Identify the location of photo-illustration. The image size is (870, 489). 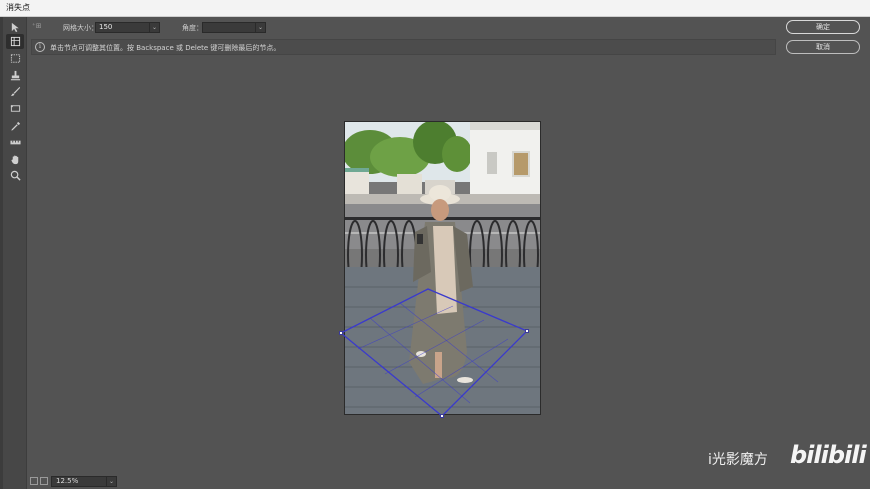
(442, 268).